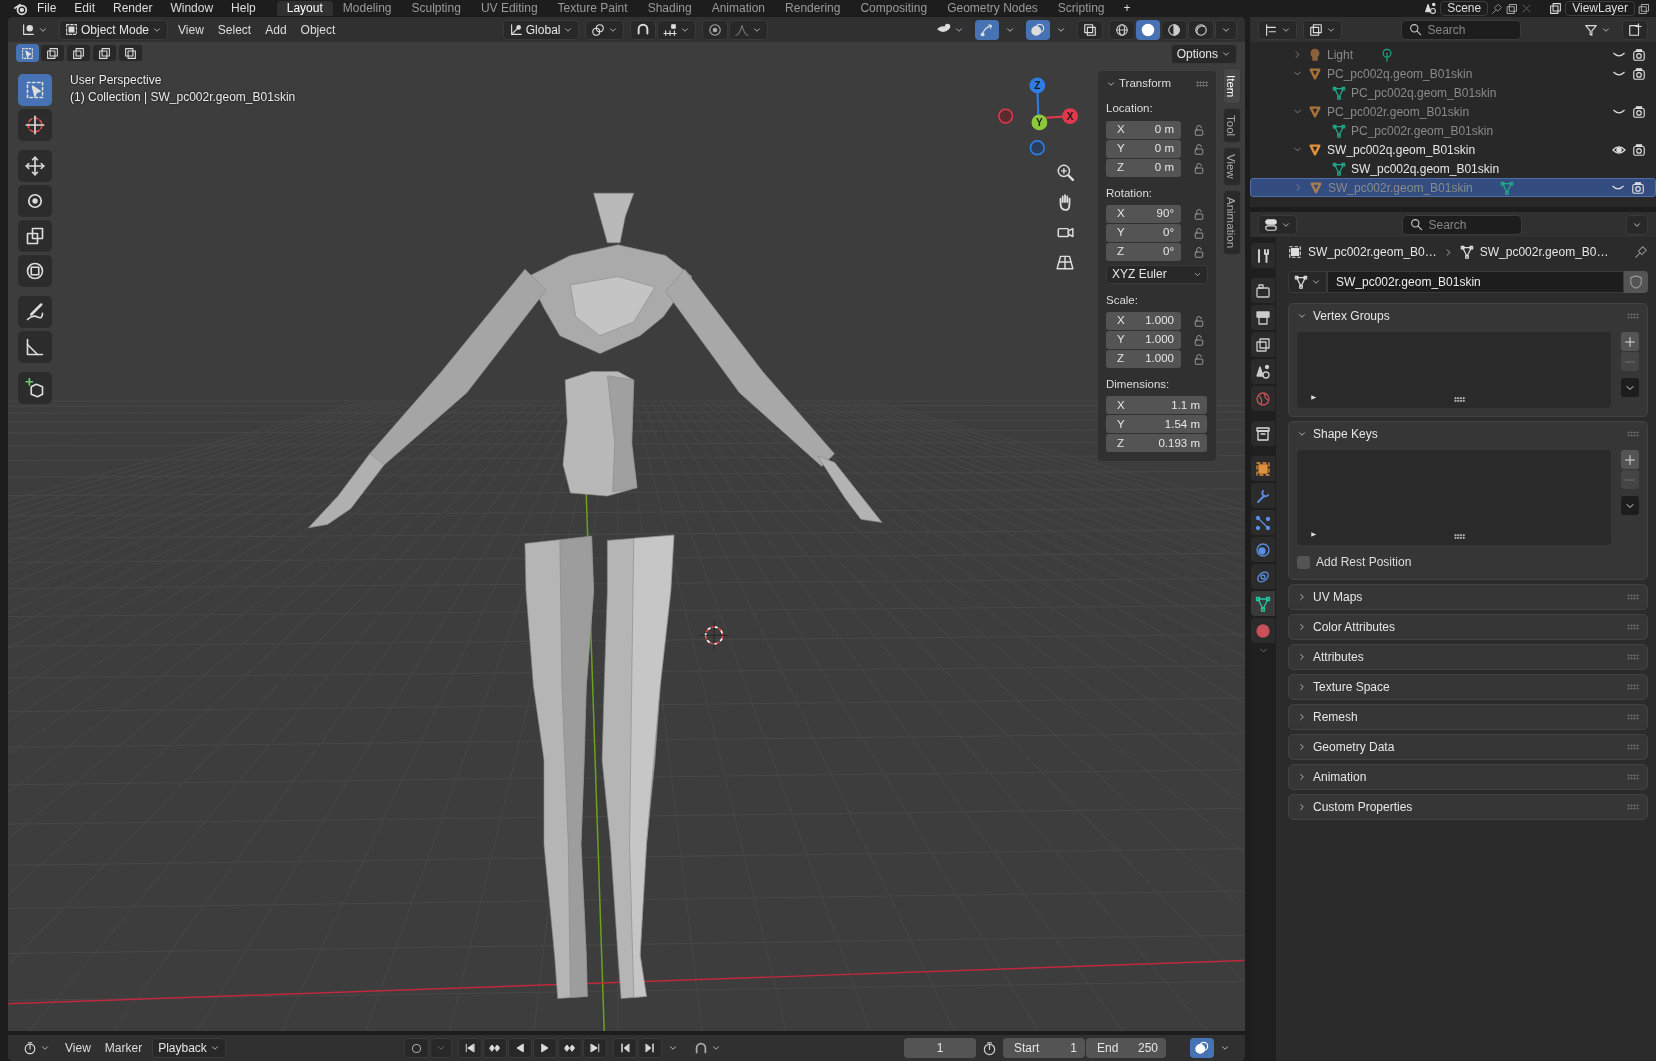  I want to click on menu-item: Marker, so click(123, 1048).